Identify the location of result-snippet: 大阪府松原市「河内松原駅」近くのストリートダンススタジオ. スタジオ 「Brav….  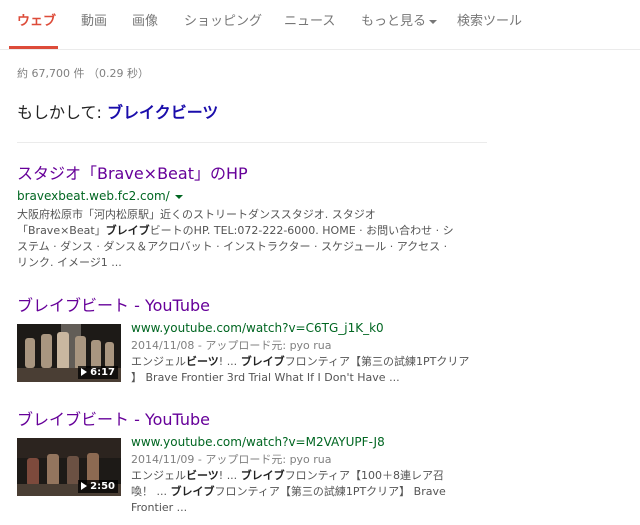
(235, 239).